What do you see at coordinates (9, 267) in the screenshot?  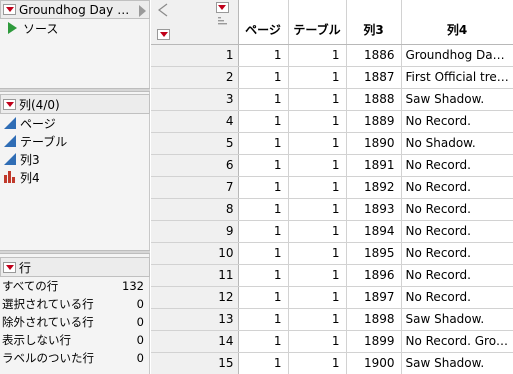 I see `rows-menu-icon` at bounding box center [9, 267].